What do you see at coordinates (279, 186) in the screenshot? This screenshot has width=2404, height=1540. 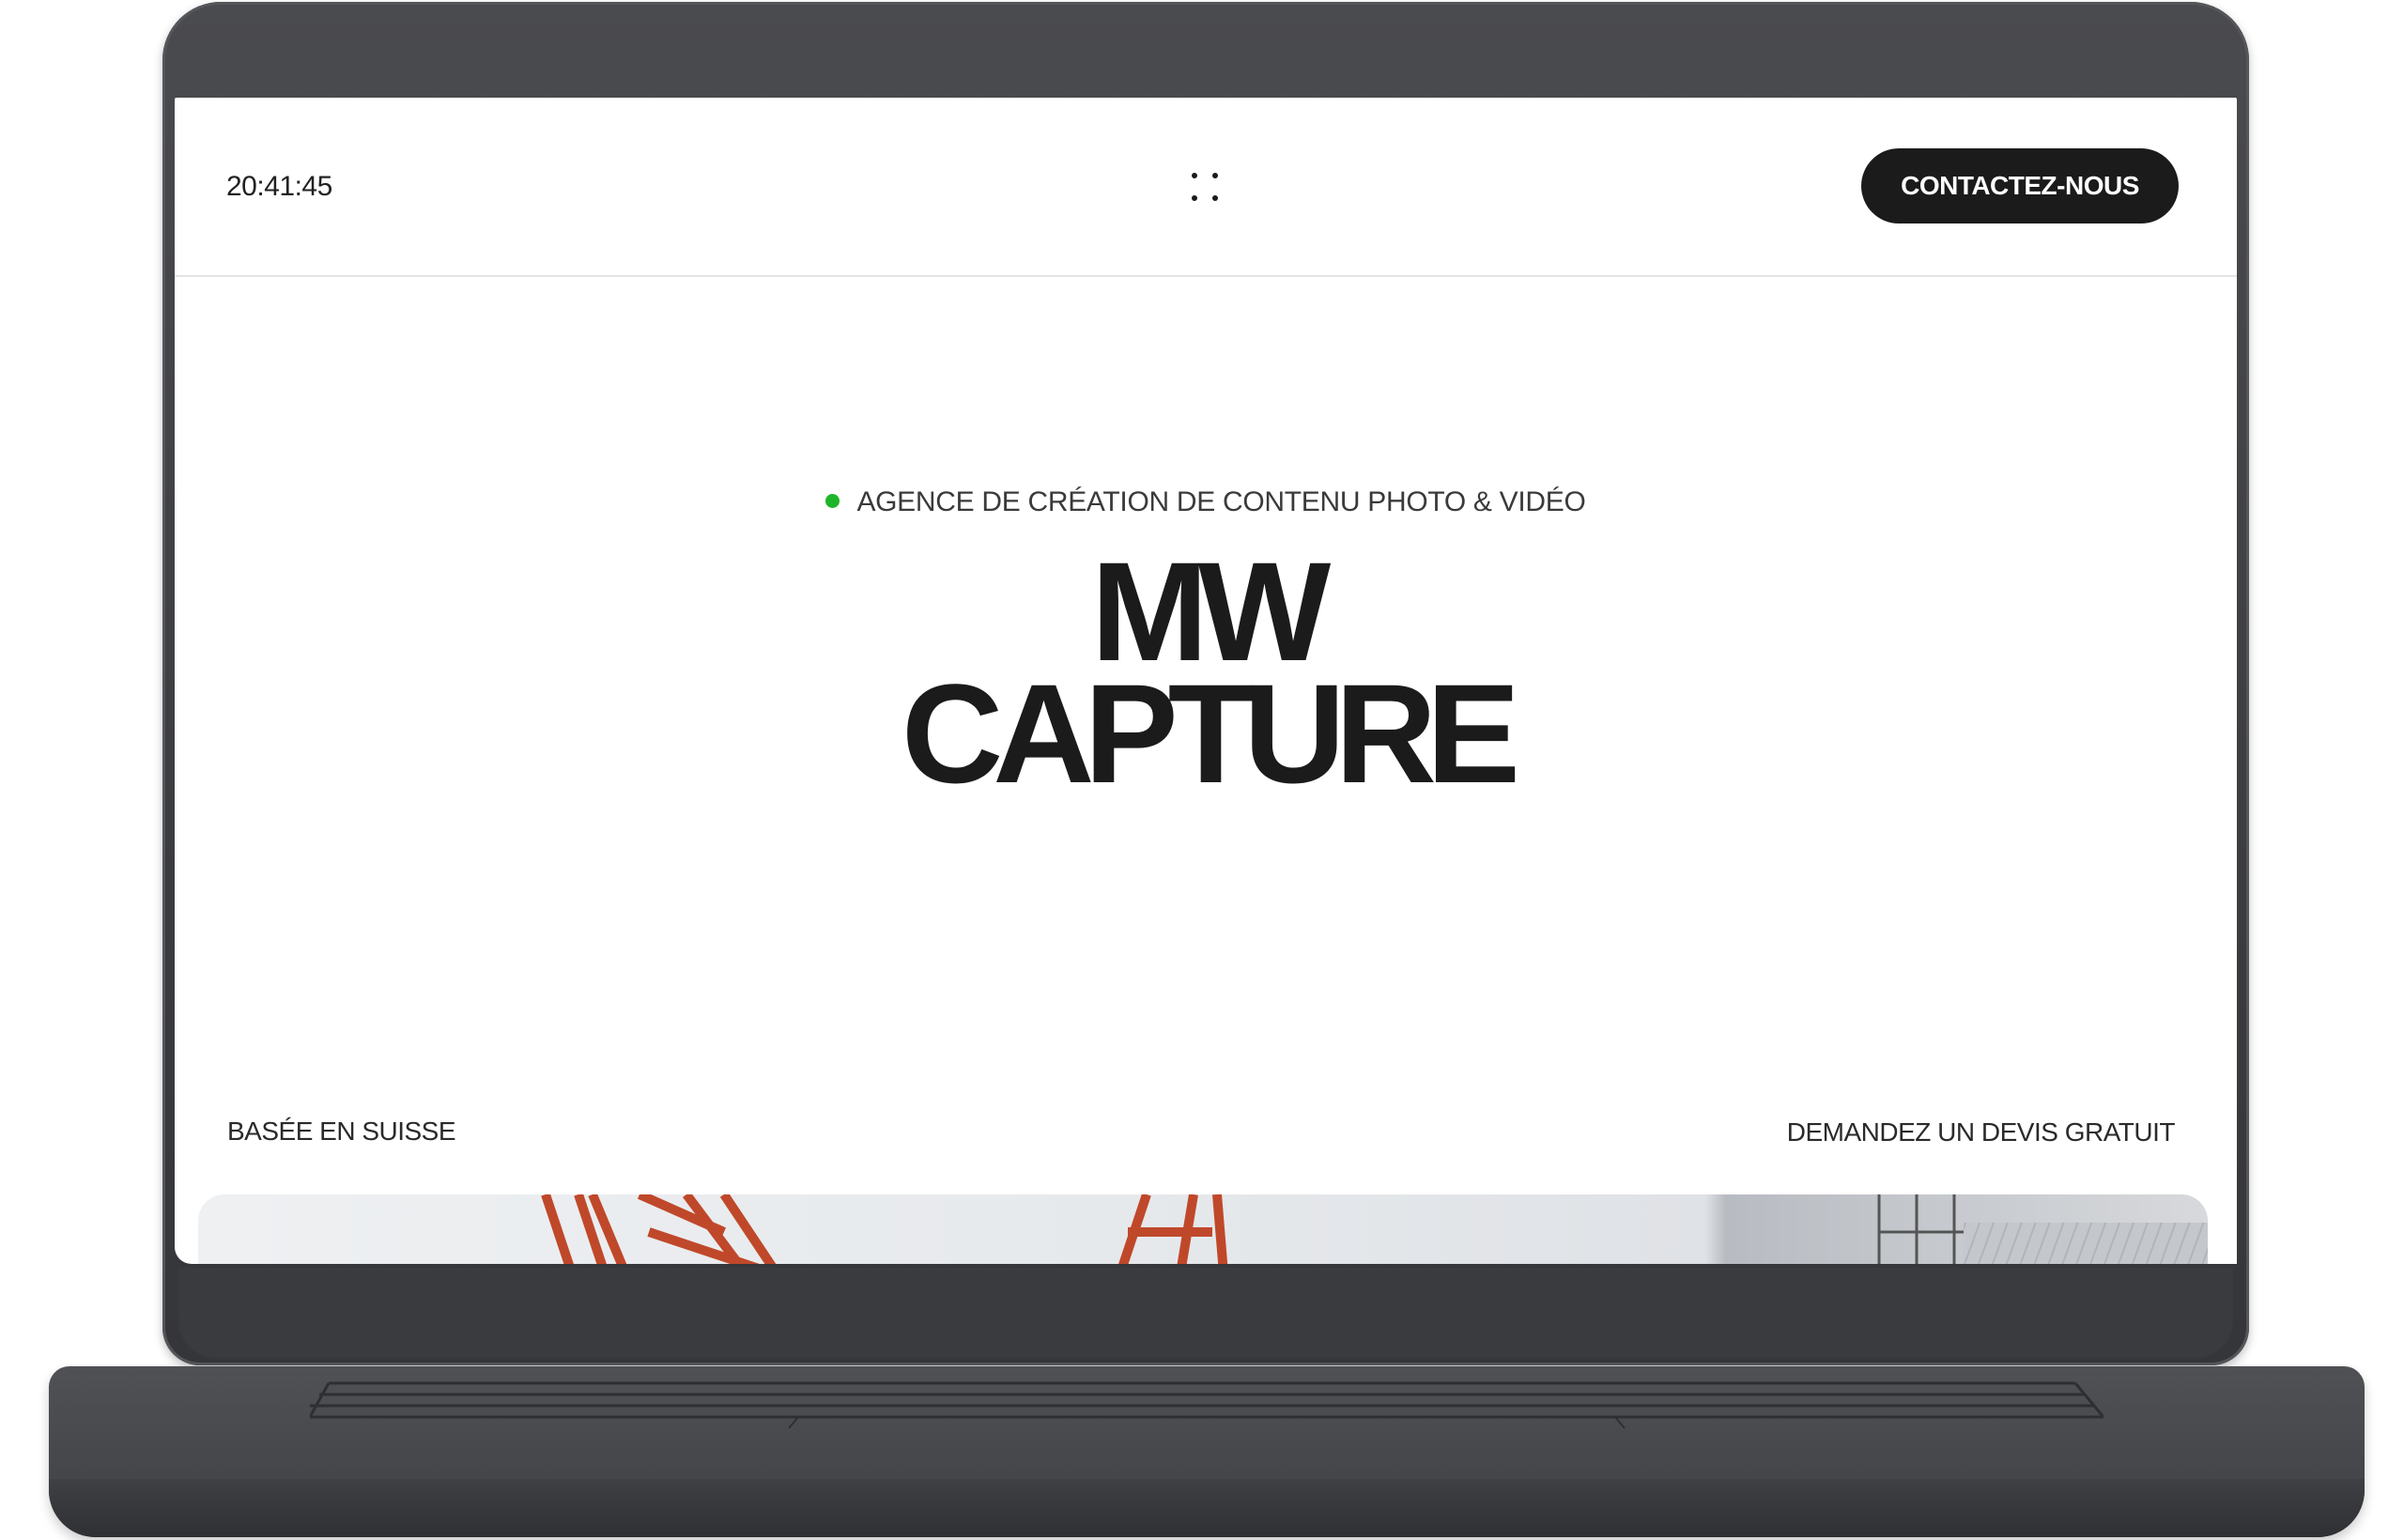 I see `clock-display: 20:41:45` at bounding box center [279, 186].